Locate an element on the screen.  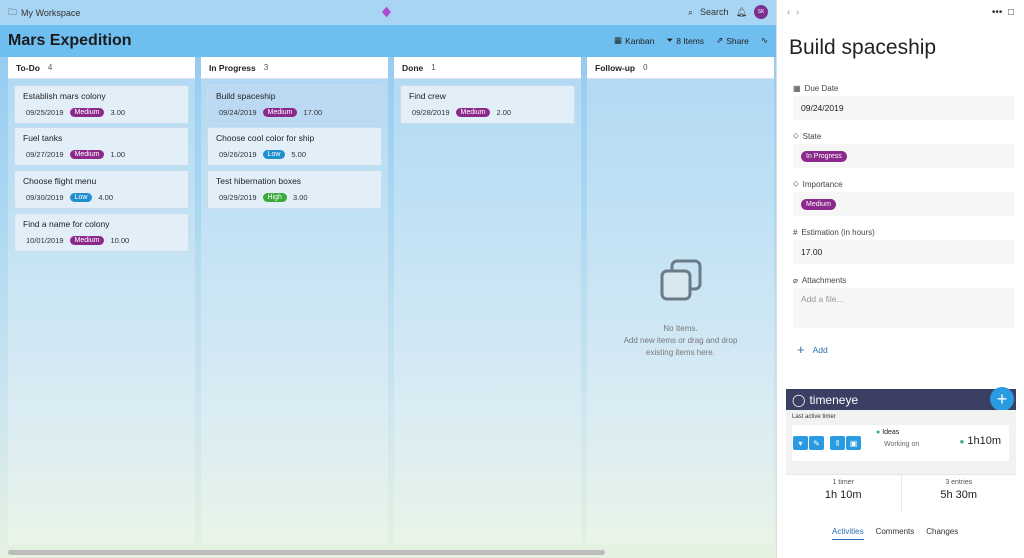
tab-changes: Changes is located at coordinates (942, 533).